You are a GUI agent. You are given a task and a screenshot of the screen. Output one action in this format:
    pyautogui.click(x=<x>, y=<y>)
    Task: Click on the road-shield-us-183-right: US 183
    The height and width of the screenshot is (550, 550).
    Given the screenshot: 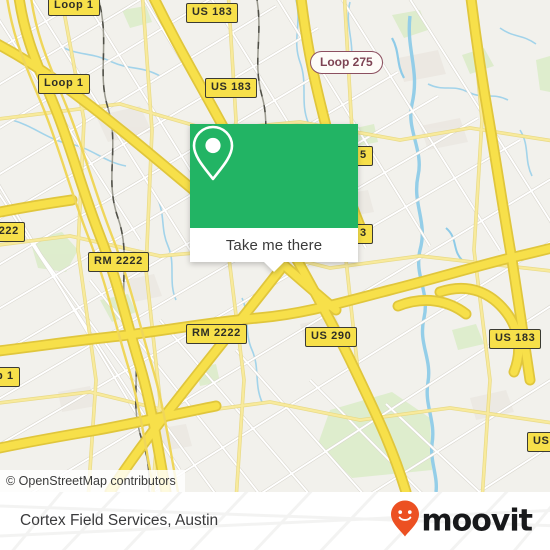 What is the action you would take?
    pyautogui.click(x=515, y=339)
    